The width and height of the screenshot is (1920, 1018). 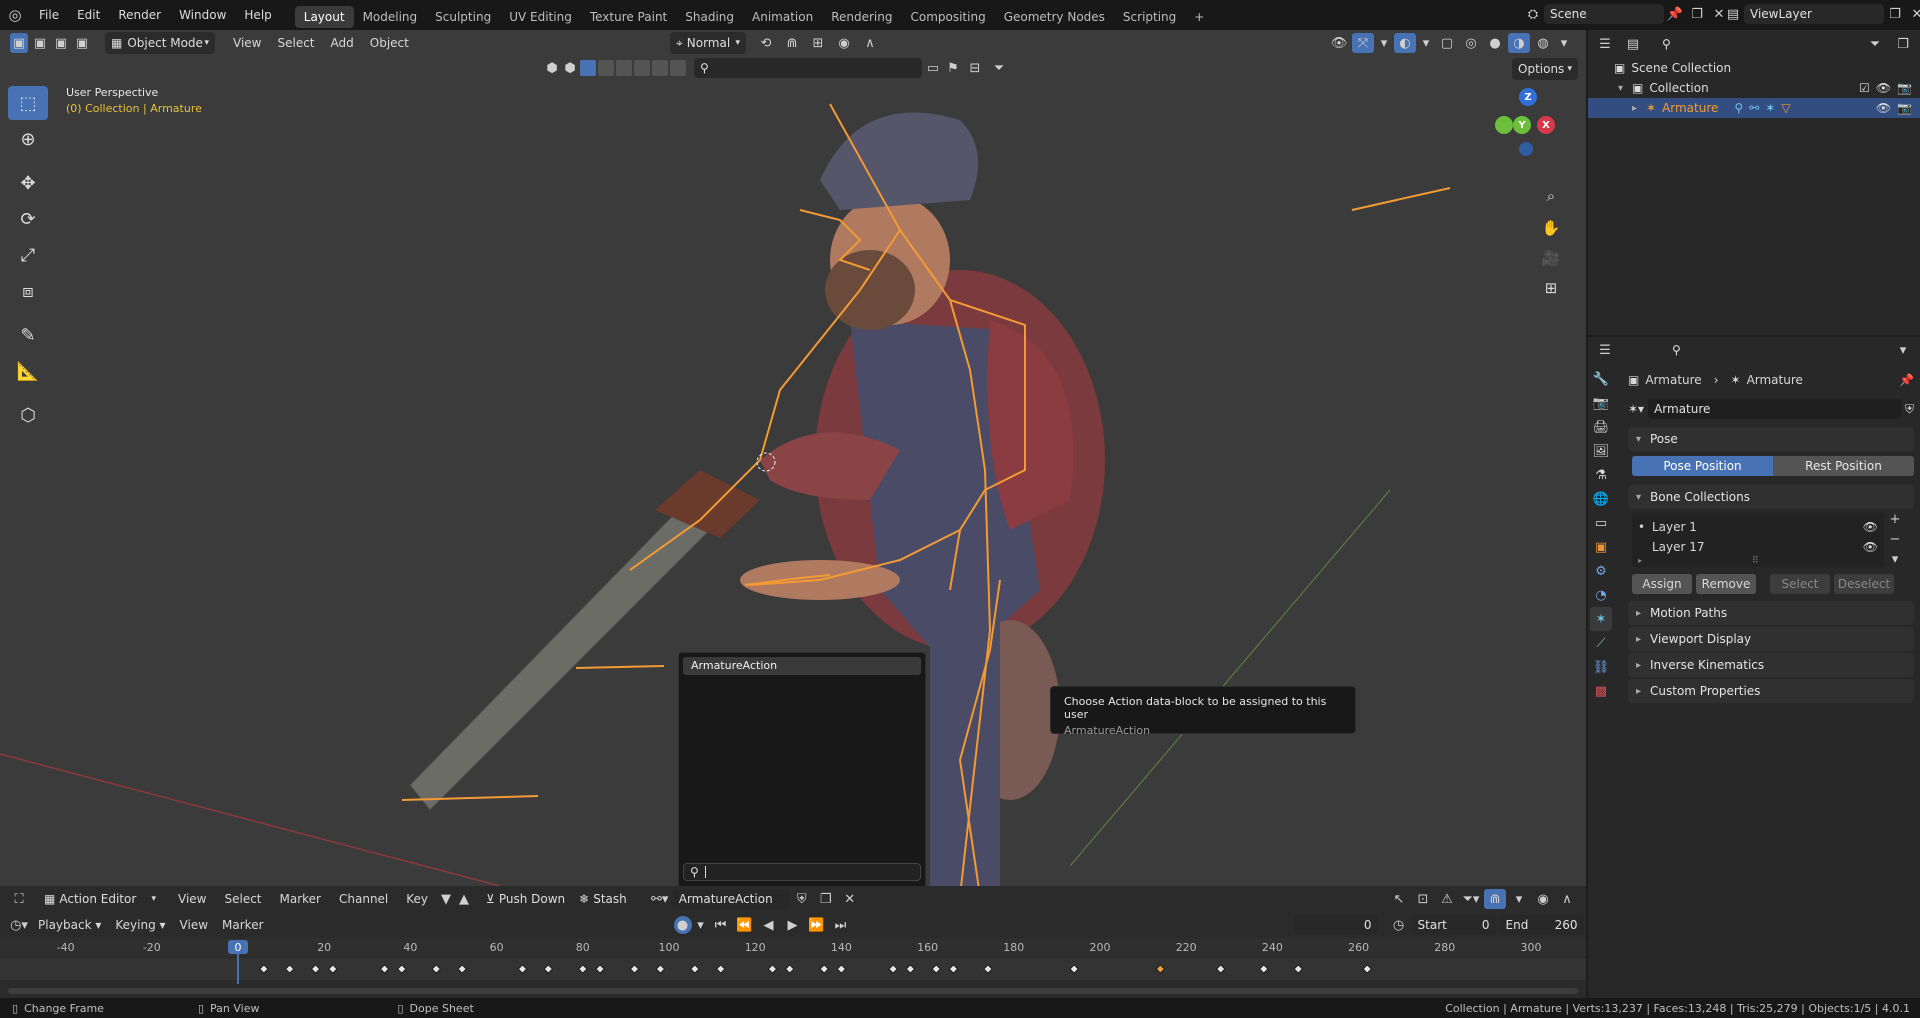 I want to click on rendered-shading-icon: ◍, so click(x=1543, y=43).